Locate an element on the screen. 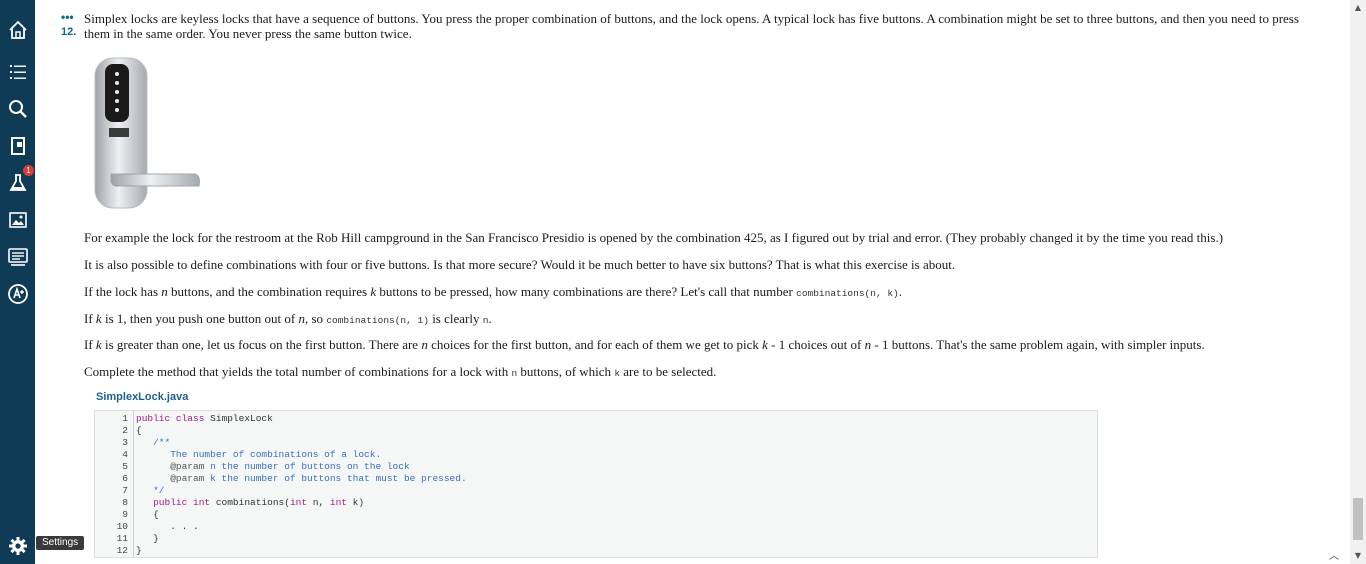  code-line: 1 public class SimplexLock is located at coordinates (596, 419).